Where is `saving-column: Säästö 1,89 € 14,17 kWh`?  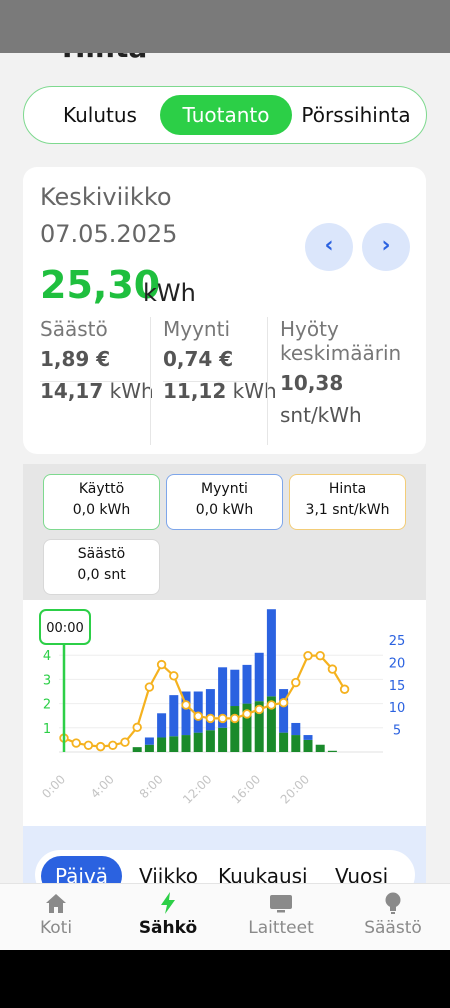
saving-column: Säästö 1,89 € 14,17 kWh is located at coordinates (97, 360).